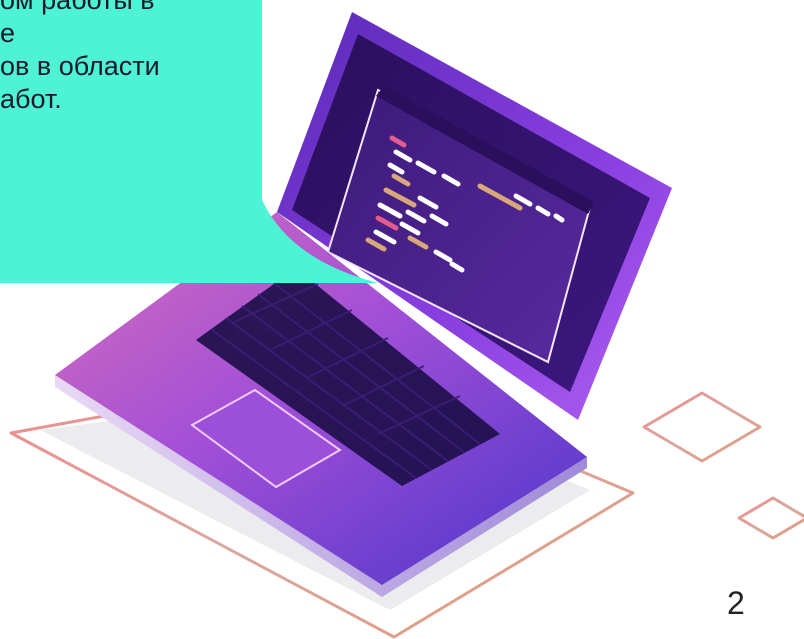 Image resolution: width=804 pixels, height=639 pixels. I want to click on callout-line-2: е, so click(8, 33).